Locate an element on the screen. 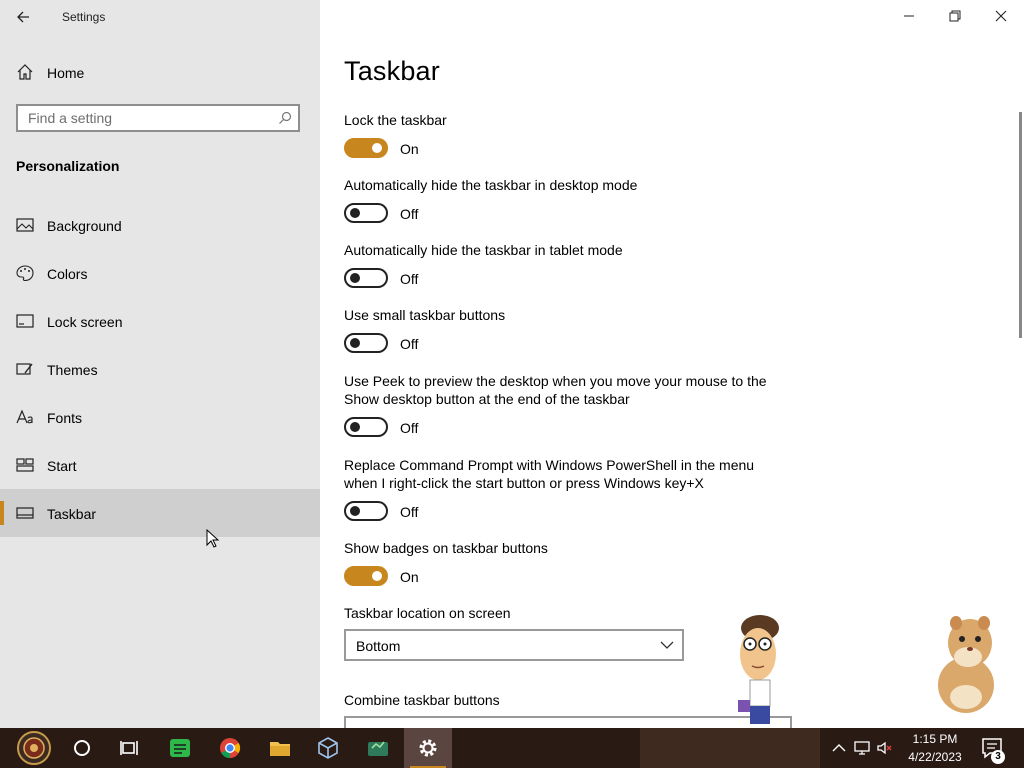 The width and height of the screenshot is (1024, 768). badges-toggle is located at coordinates (366, 576).